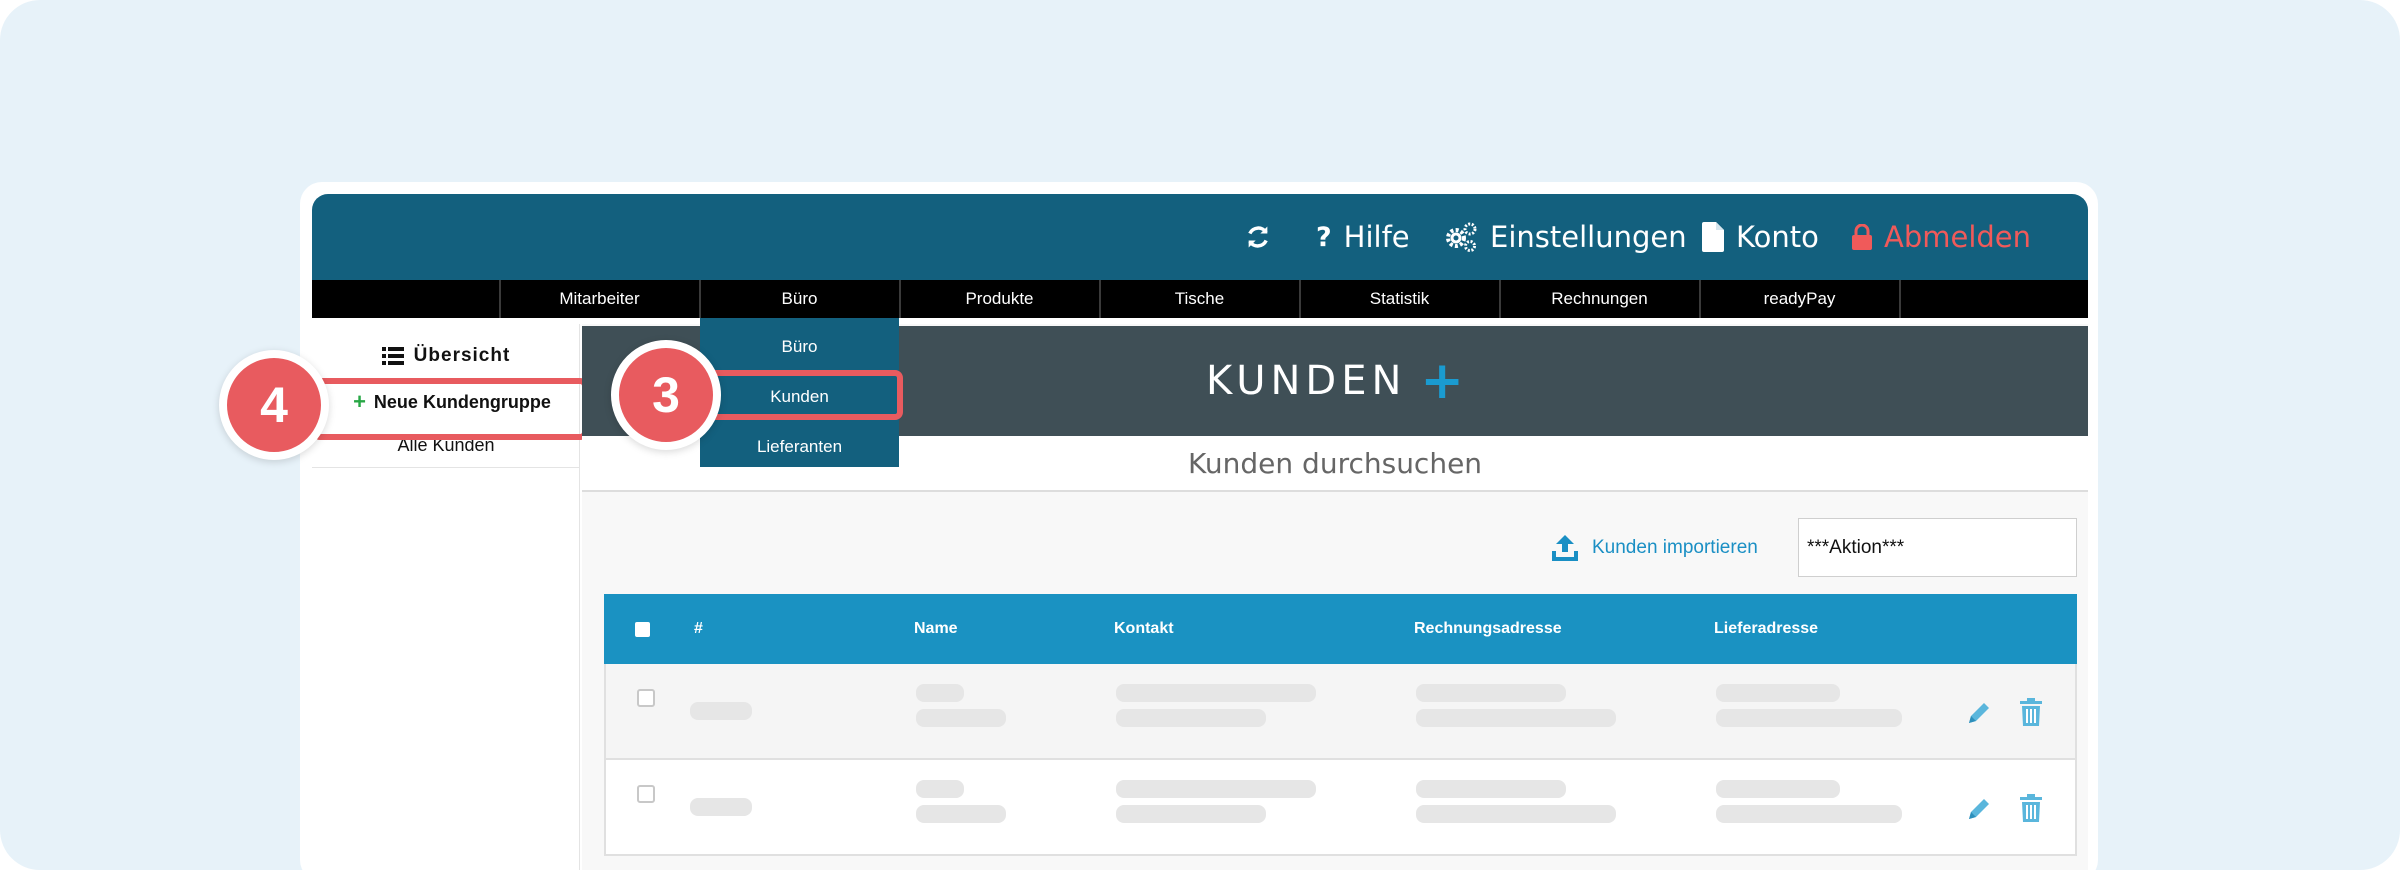  What do you see at coordinates (392, 356) in the screenshot?
I see `list-icon` at bounding box center [392, 356].